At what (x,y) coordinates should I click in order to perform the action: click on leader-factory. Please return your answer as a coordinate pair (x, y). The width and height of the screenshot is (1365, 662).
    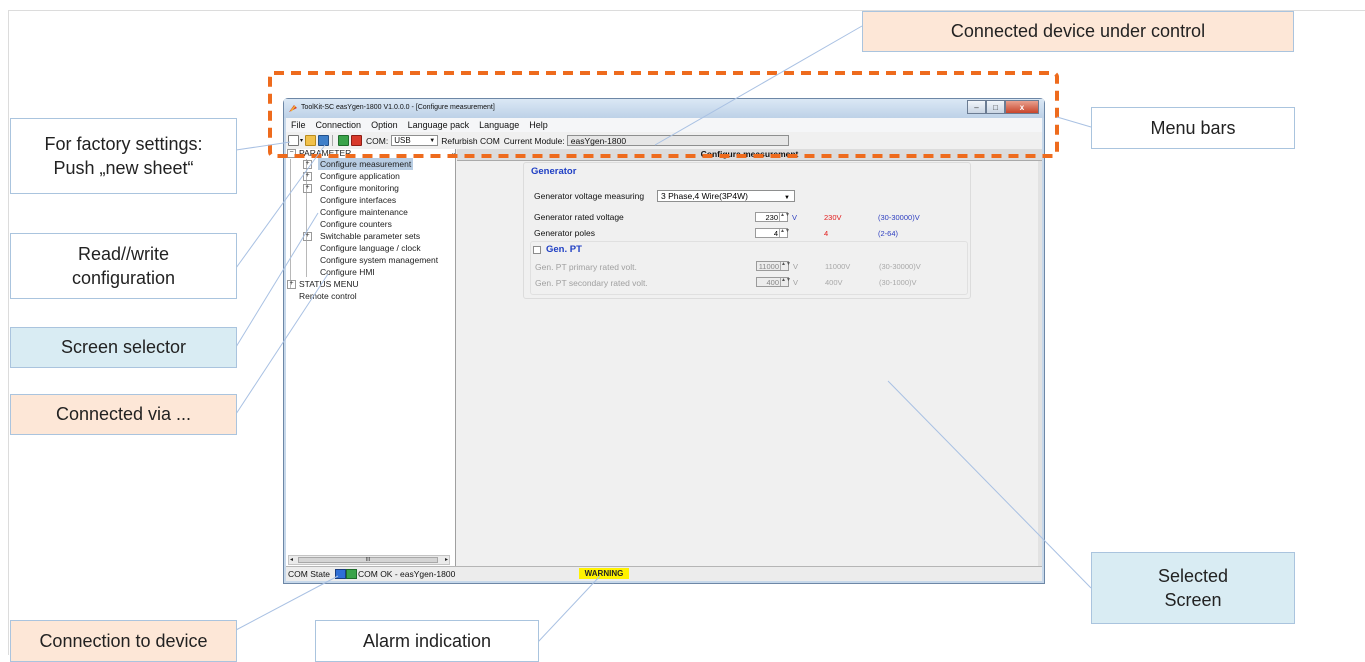
    Looking at the image, I should click on (263, 146).